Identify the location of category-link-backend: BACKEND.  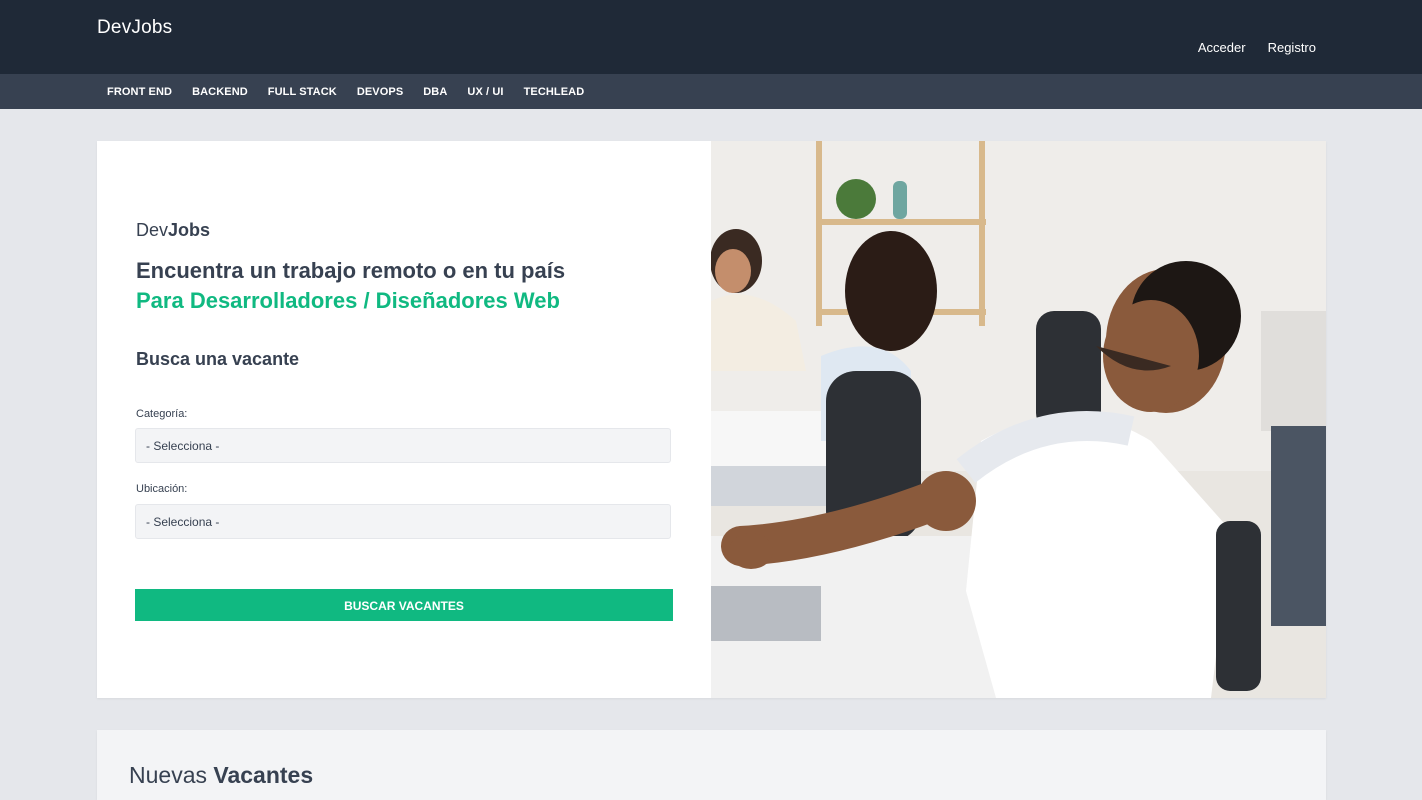
(220, 92).